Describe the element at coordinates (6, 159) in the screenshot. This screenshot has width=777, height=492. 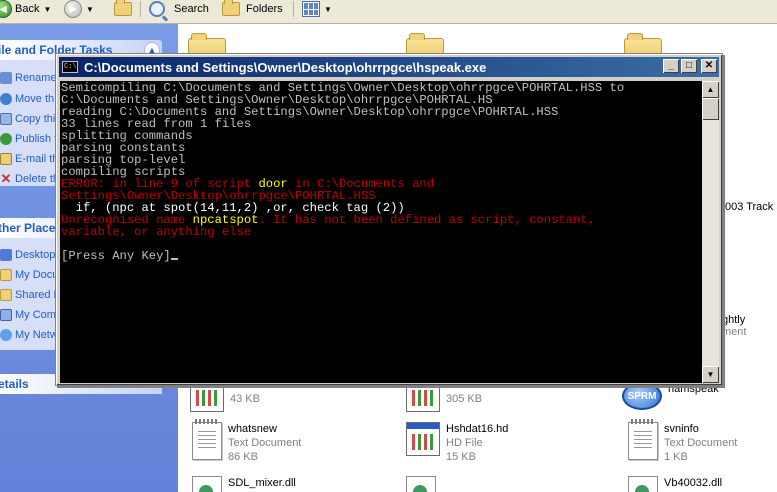
I see `email-icon` at that location.